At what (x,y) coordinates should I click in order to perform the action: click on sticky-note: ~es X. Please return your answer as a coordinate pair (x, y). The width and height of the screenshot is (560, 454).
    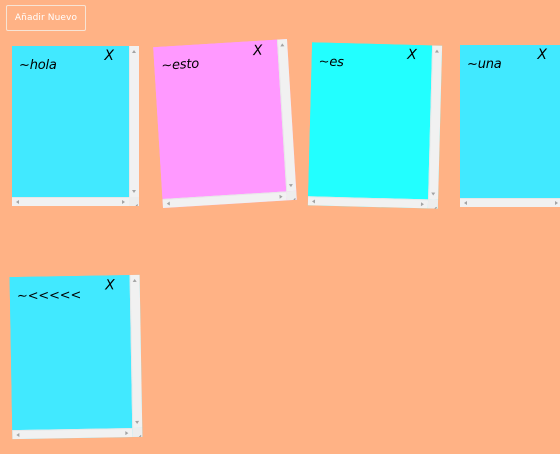
    Looking at the image, I should click on (375, 125).